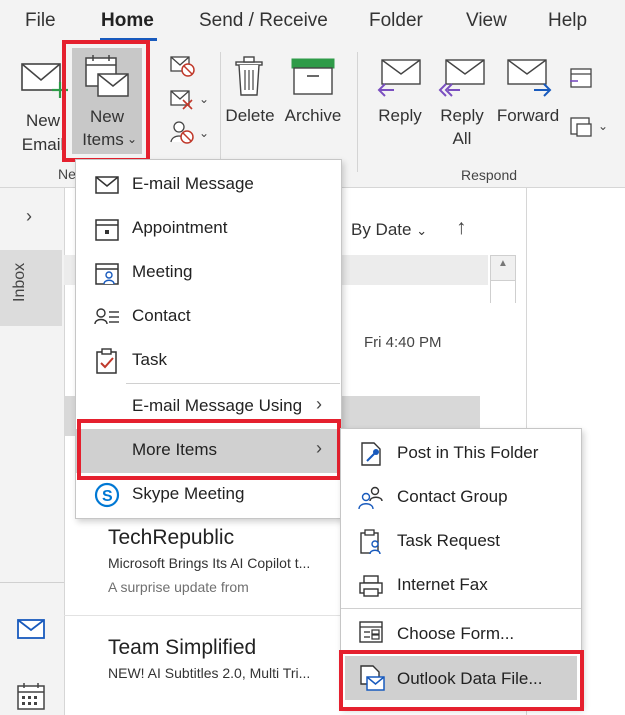 This screenshot has height=715, width=625. I want to click on menu-item-internet-fax: Internet Fax, so click(461, 586).